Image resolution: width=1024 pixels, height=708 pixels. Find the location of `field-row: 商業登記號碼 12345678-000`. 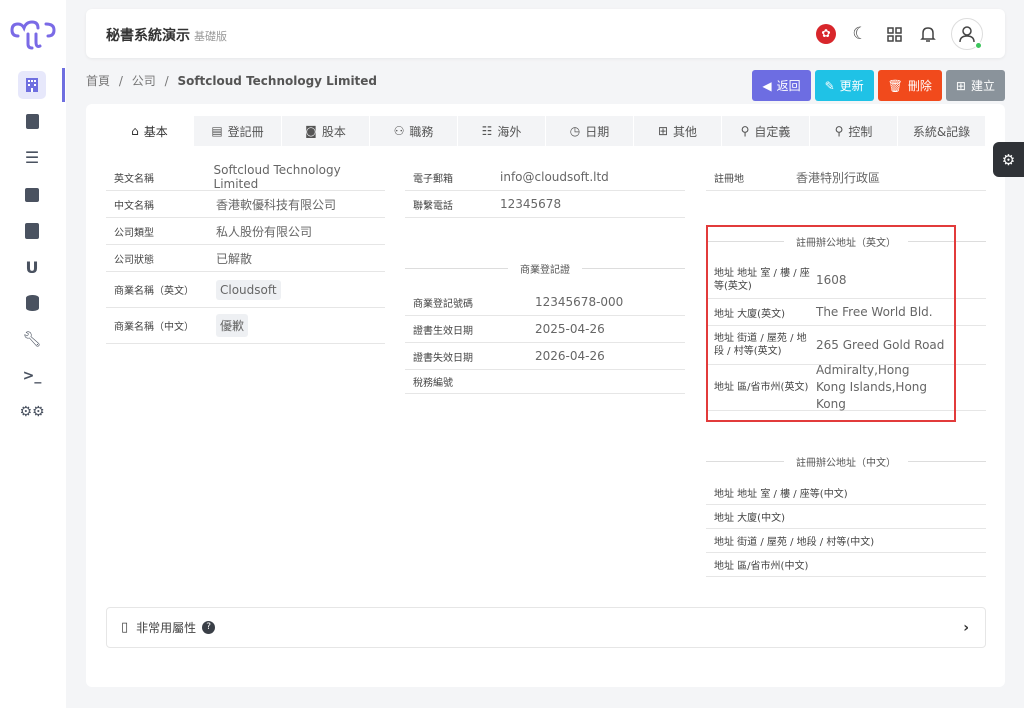

field-row: 商業登記號碼 12345678-000 is located at coordinates (545, 302).